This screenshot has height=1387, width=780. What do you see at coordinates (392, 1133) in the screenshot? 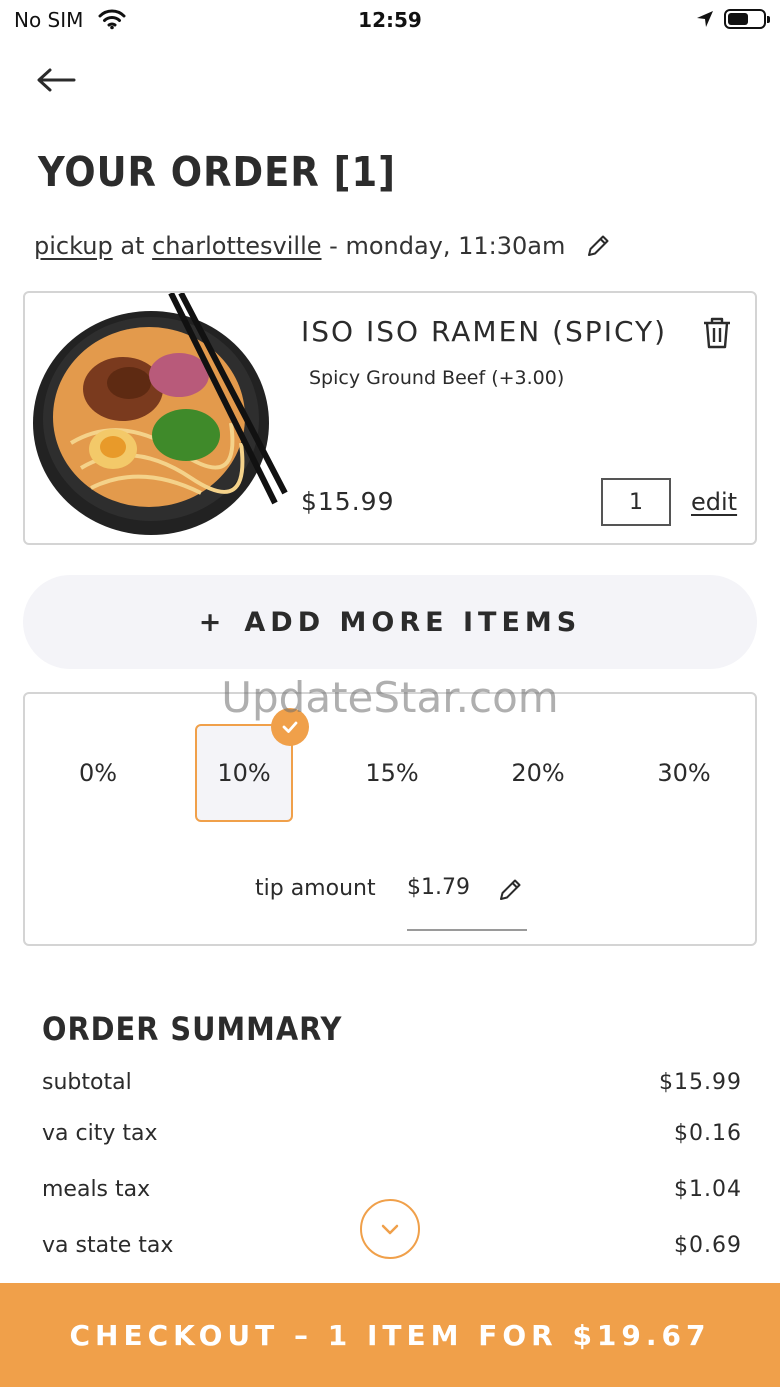
I see `summary-row-city-tax: va city tax $0.16` at bounding box center [392, 1133].